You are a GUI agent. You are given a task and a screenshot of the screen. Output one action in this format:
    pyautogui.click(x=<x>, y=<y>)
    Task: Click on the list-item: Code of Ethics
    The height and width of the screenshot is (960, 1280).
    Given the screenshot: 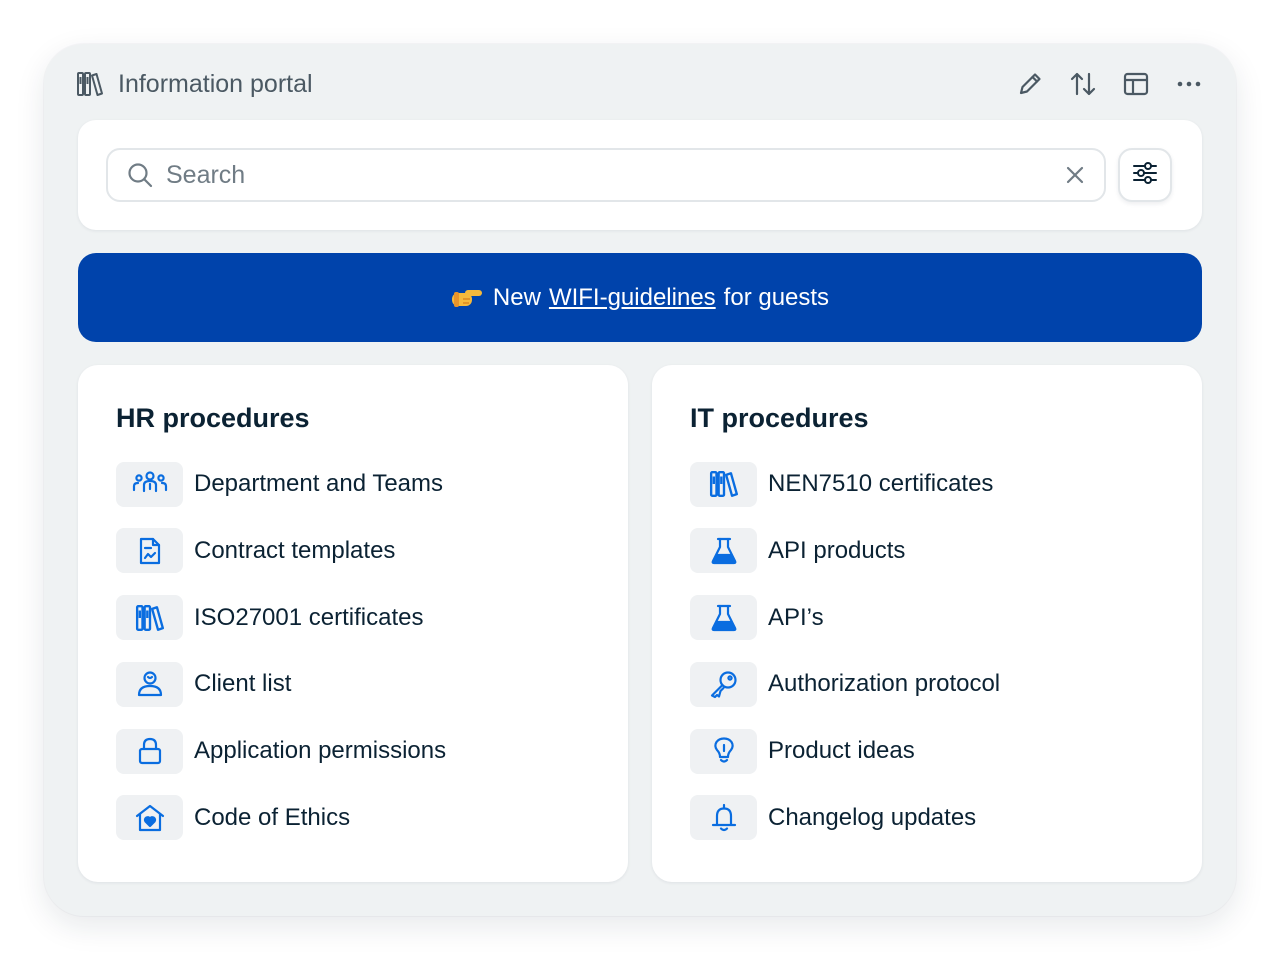 What is the action you would take?
    pyautogui.click(x=281, y=818)
    